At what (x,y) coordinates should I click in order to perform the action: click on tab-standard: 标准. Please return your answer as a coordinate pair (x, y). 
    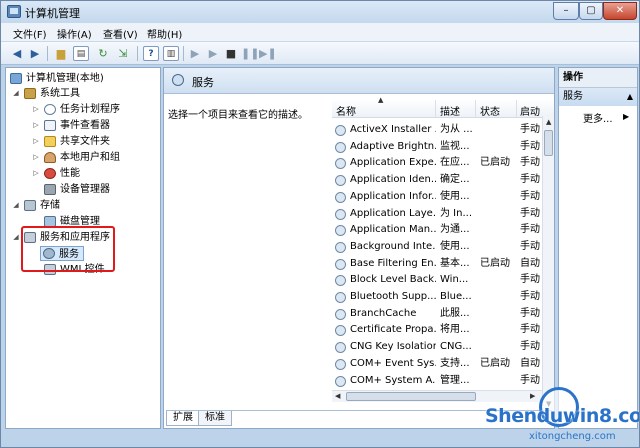
    Looking at the image, I should click on (215, 418).